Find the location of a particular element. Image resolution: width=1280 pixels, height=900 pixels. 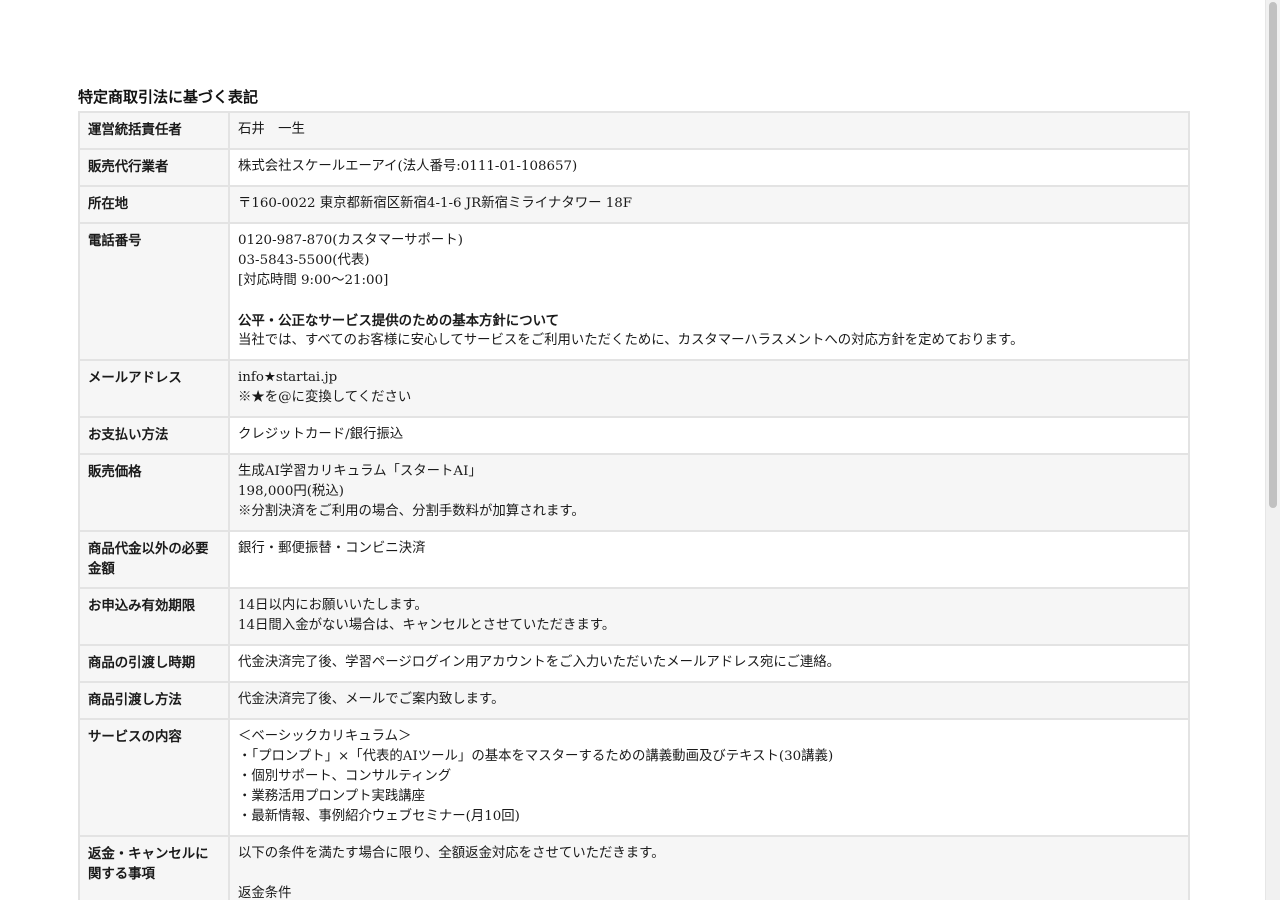

value-line: 株式会社スケールエーアイ(法人番号:0111-01-108657) is located at coordinates (408, 166).